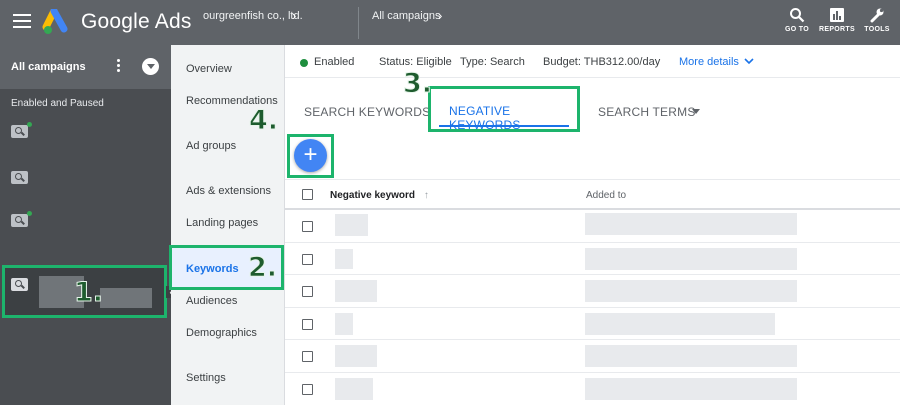 This screenshot has height=405, width=900. I want to click on dropdown-icon, so click(150, 66).